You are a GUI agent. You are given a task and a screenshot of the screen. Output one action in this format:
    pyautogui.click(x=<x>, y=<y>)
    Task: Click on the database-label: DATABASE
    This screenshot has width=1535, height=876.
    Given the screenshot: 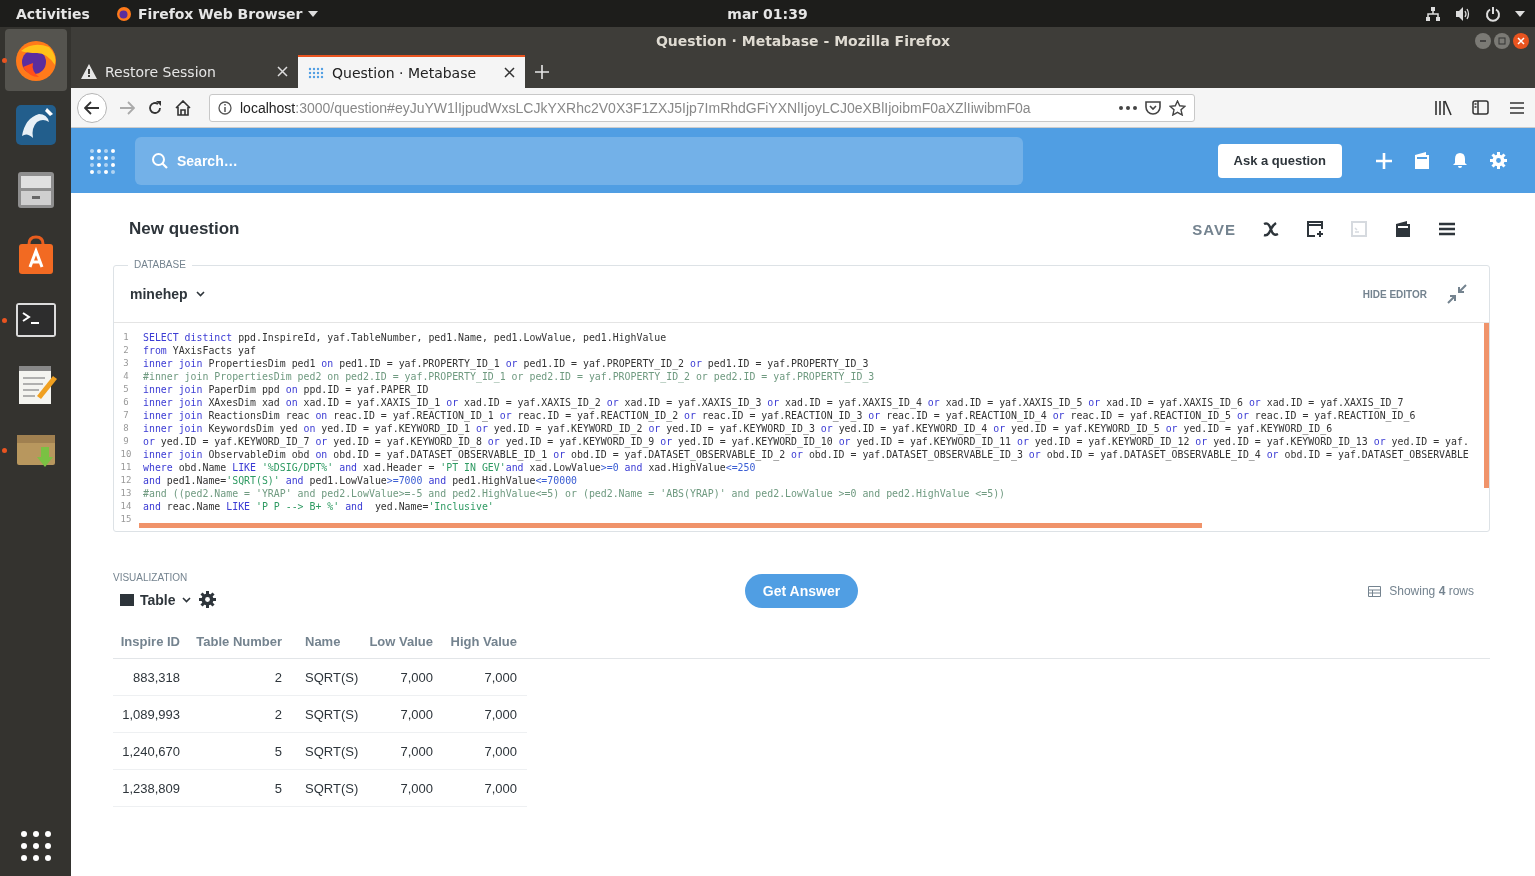 What is the action you would take?
    pyautogui.click(x=160, y=264)
    